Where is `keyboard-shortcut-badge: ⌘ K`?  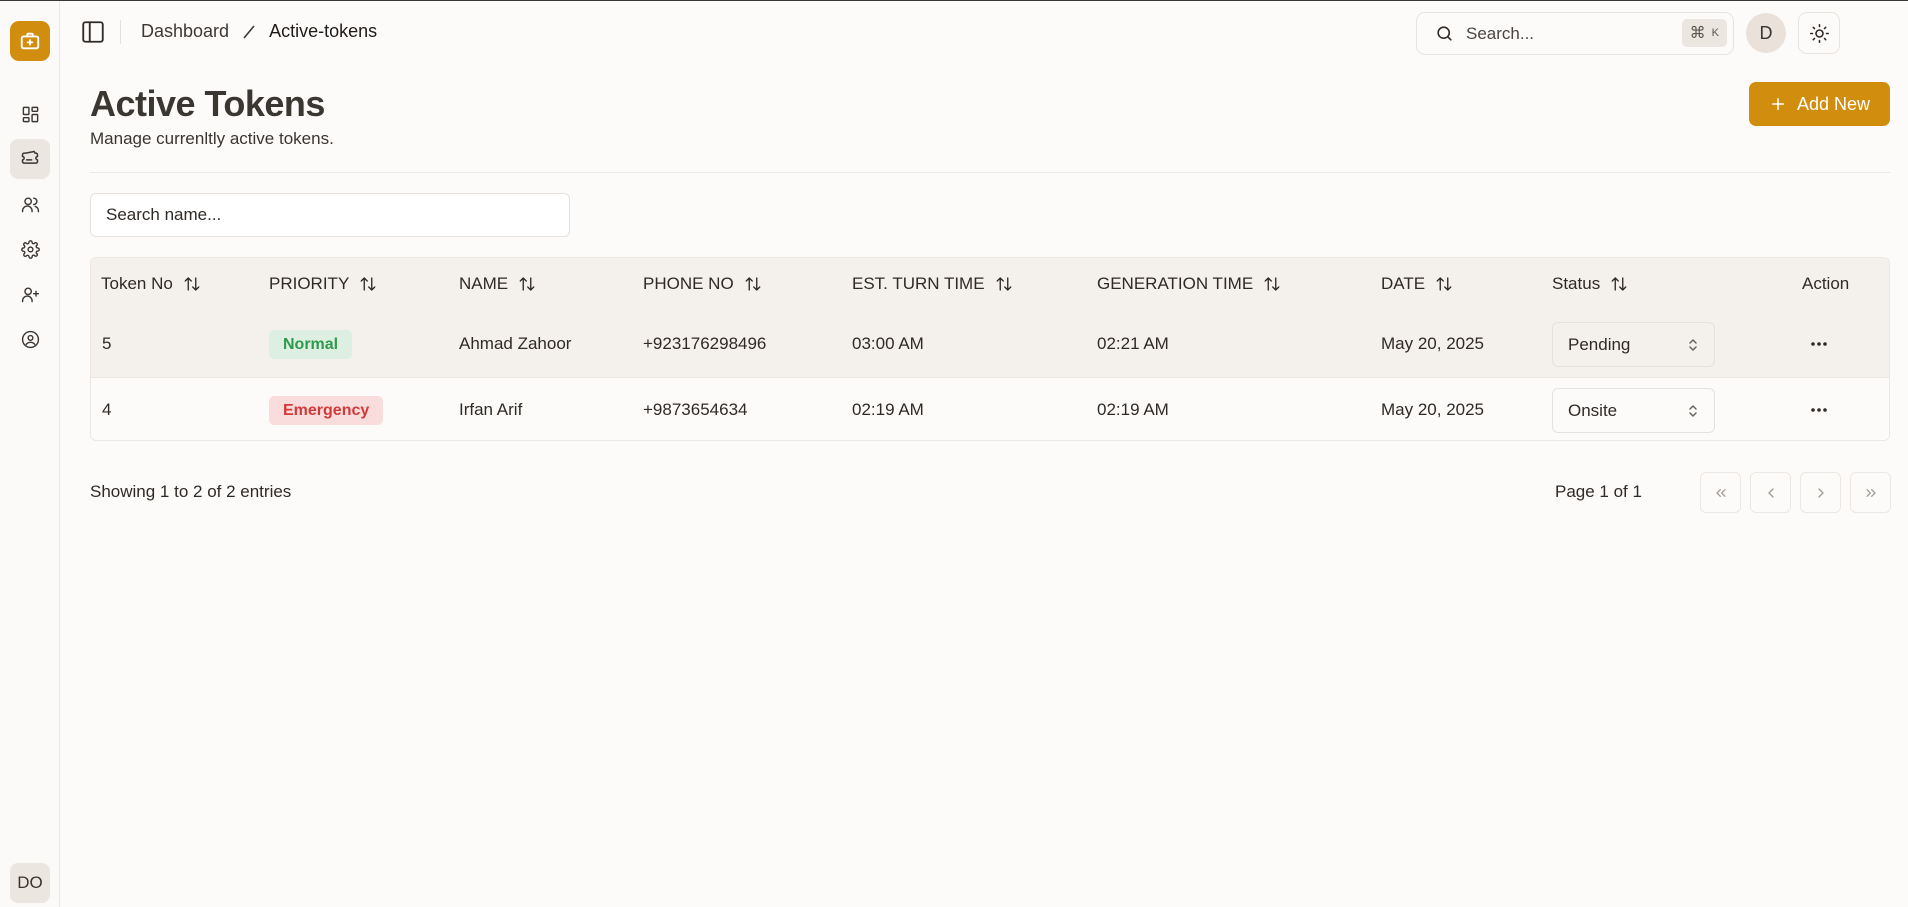 keyboard-shortcut-badge: ⌘ K is located at coordinates (1704, 33).